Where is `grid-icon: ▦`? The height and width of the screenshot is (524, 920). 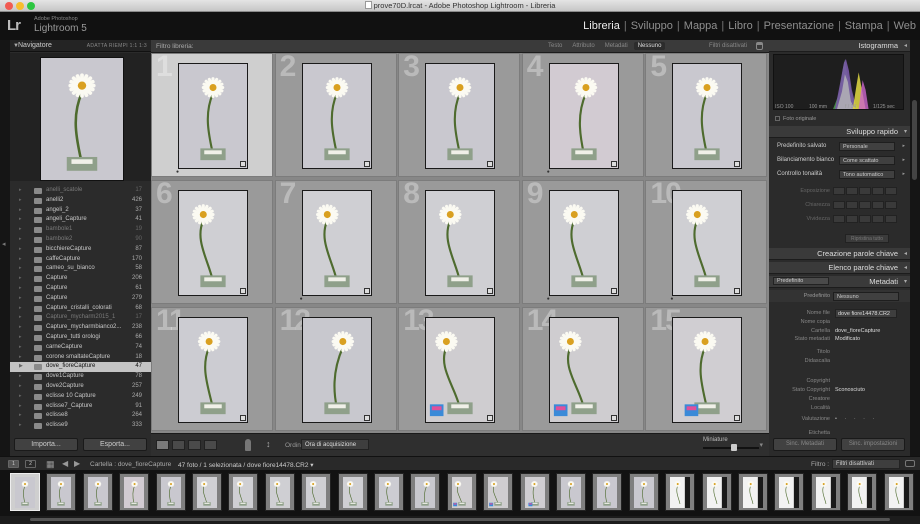 grid-icon: ▦ is located at coordinates (50, 464).